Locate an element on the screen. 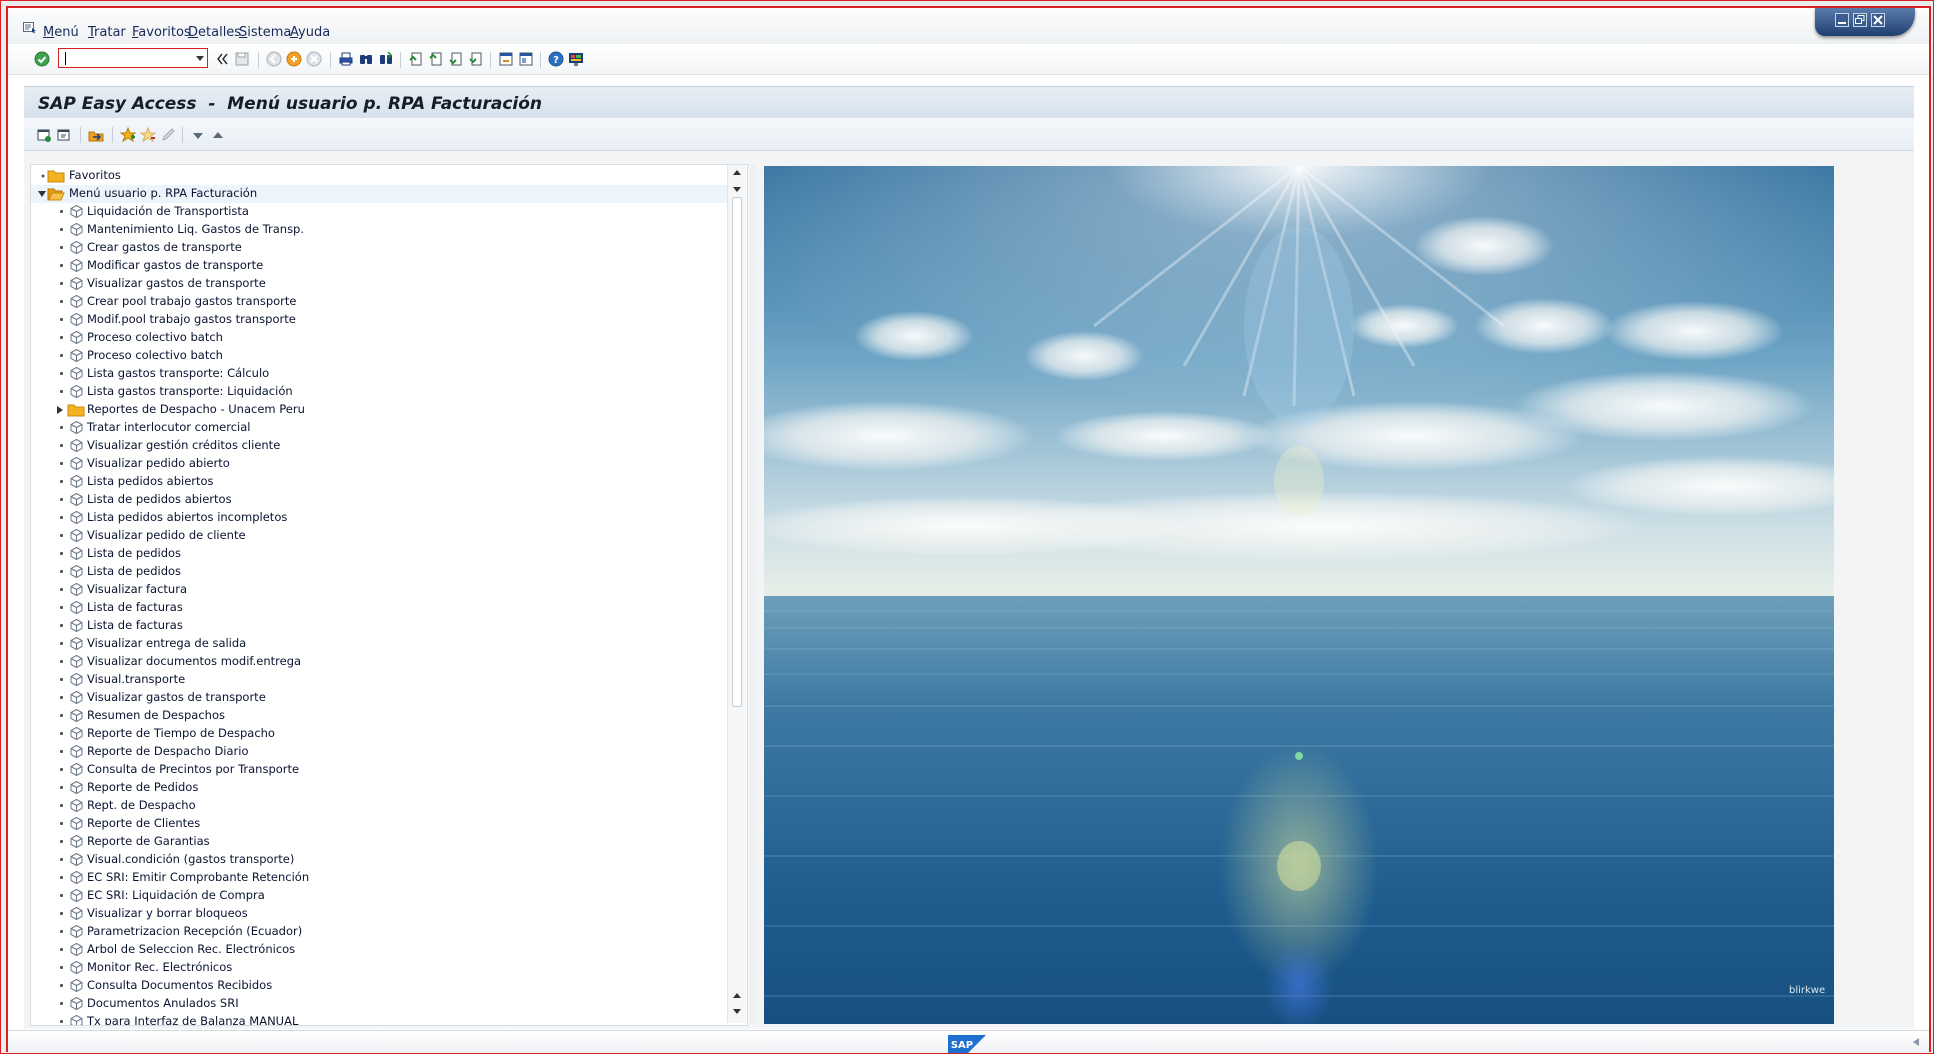 This screenshot has height=1056, width=1936. customize-layout-icon is located at coordinates (576, 59).